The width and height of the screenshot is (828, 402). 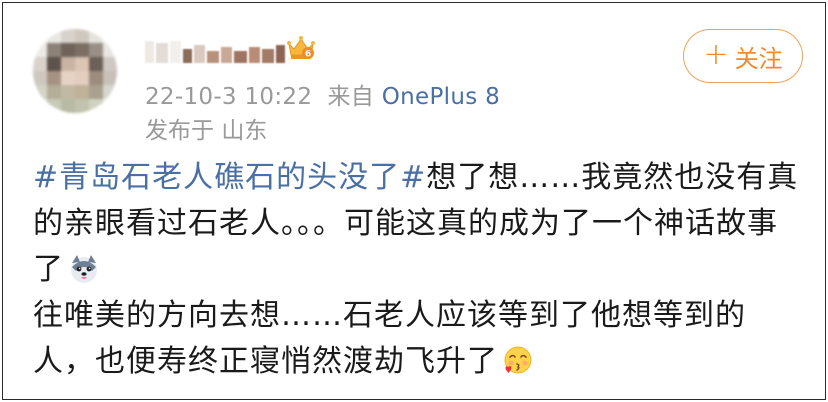 I want to click on follow-button: + 关注, so click(x=743, y=56).